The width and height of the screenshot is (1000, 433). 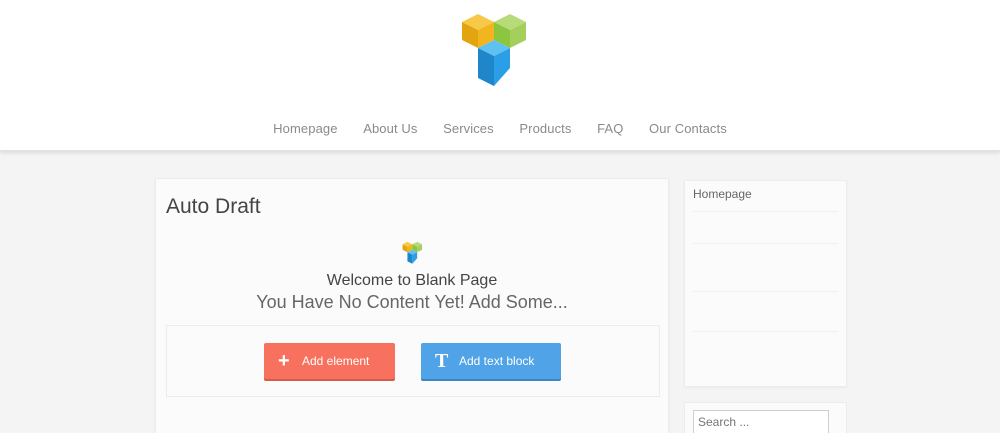 I want to click on sidebar-link-homepage: Homepage, so click(x=722, y=194).